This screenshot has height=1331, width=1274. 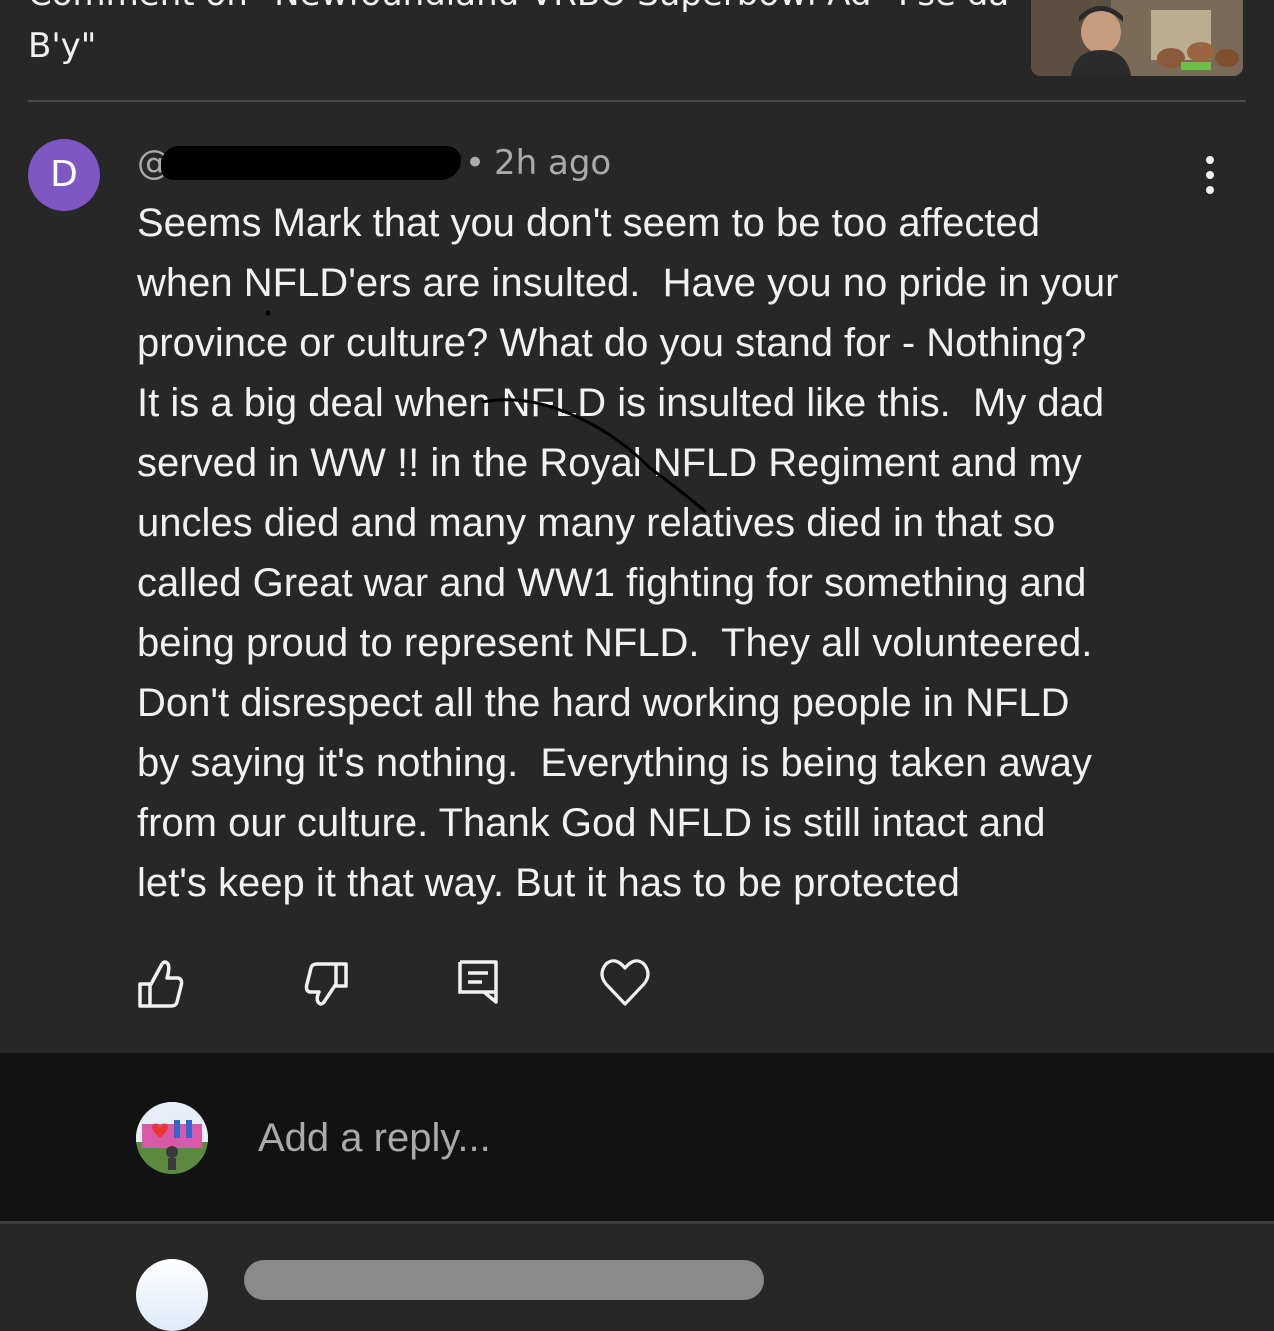 I want to click on video-thumbnail, so click(x=1137, y=38).